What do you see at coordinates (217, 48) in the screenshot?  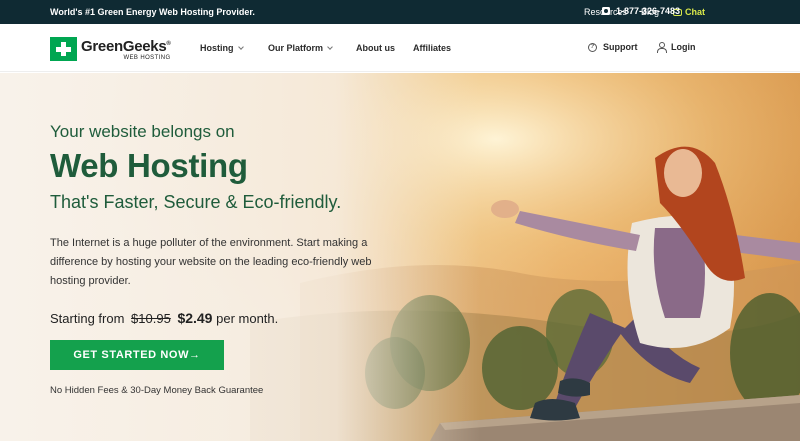 I see `nav-hosting-label: Hosting` at bounding box center [217, 48].